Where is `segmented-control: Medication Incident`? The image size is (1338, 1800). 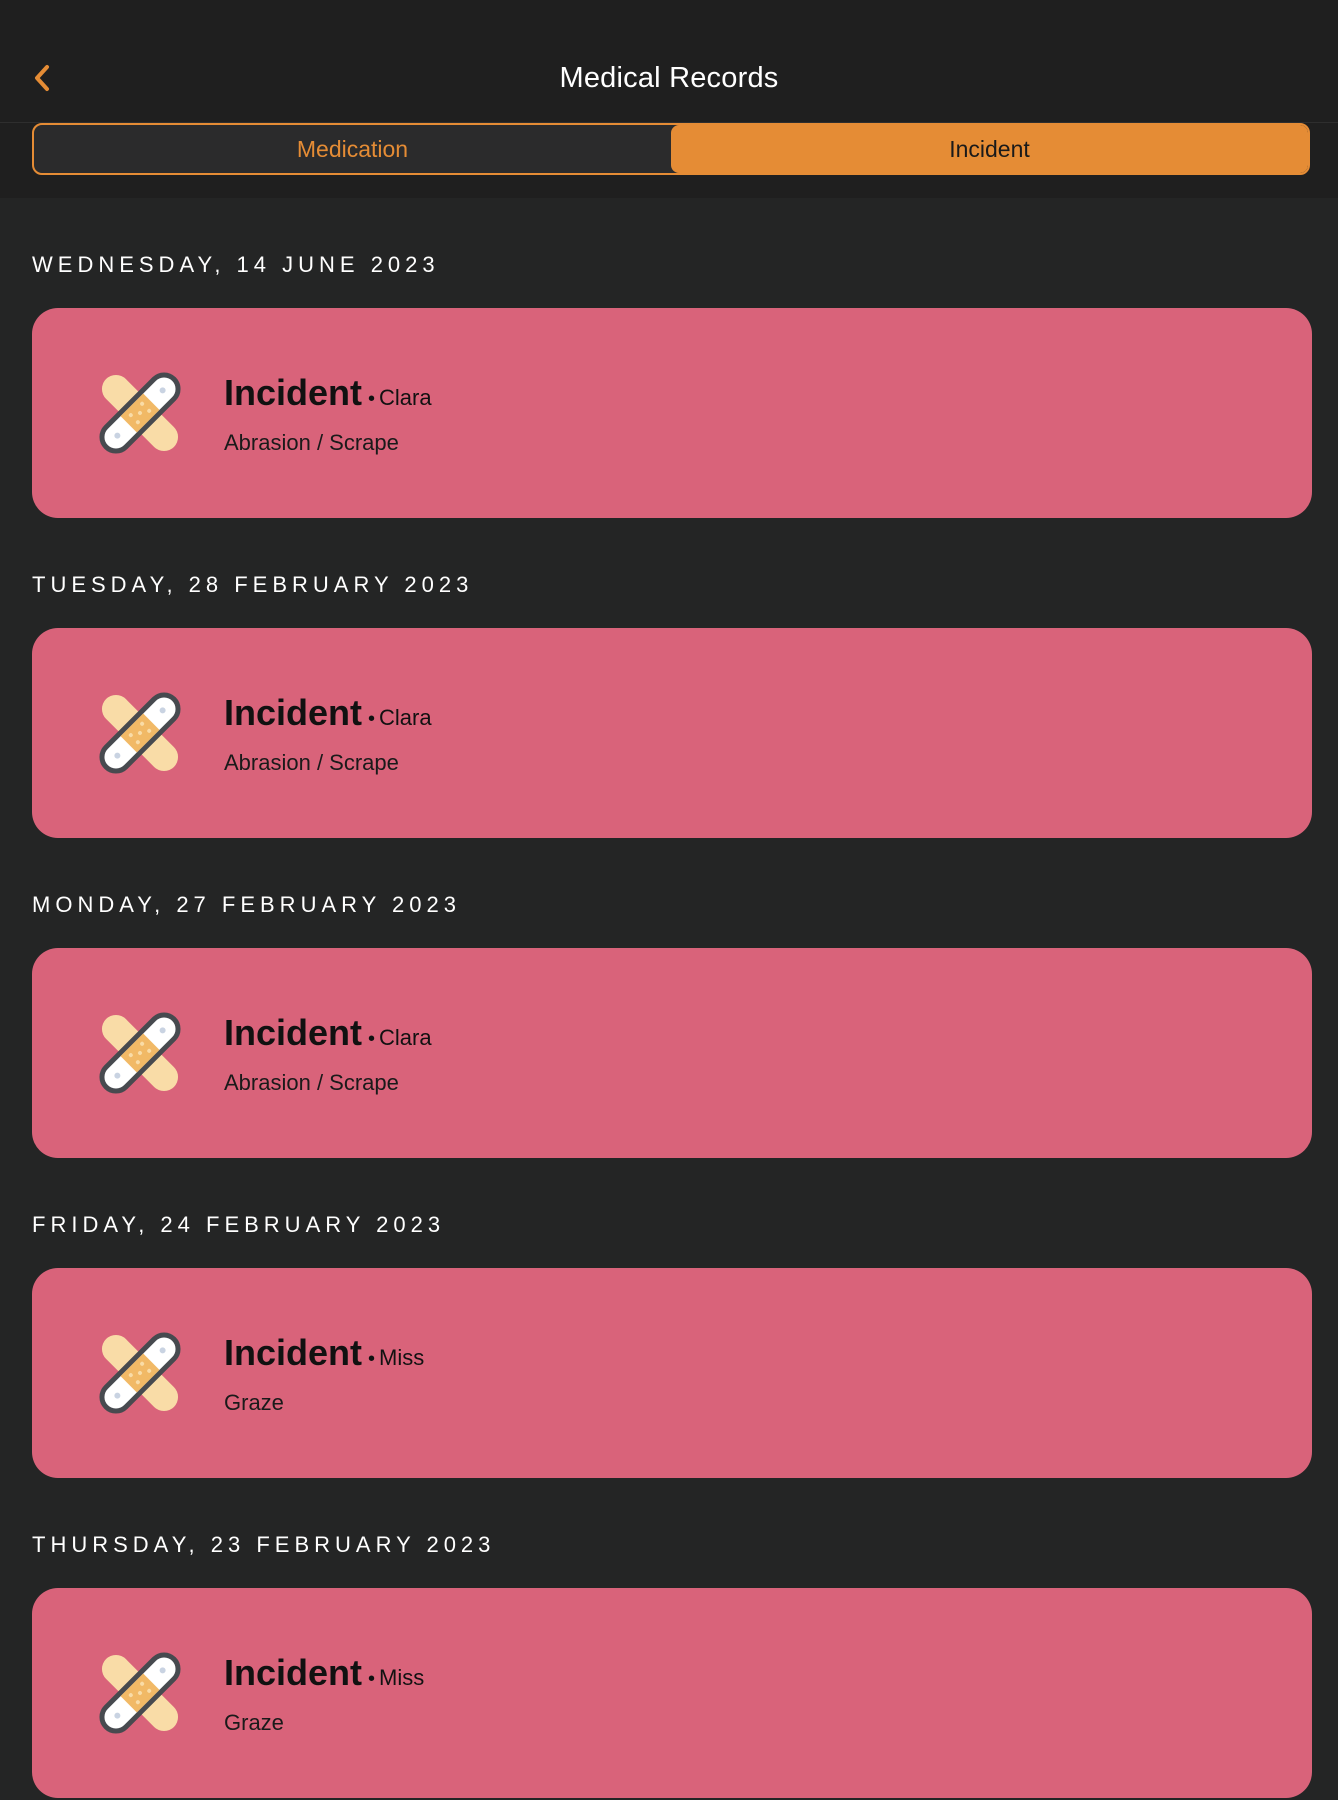 segmented-control: Medication Incident is located at coordinates (671, 149).